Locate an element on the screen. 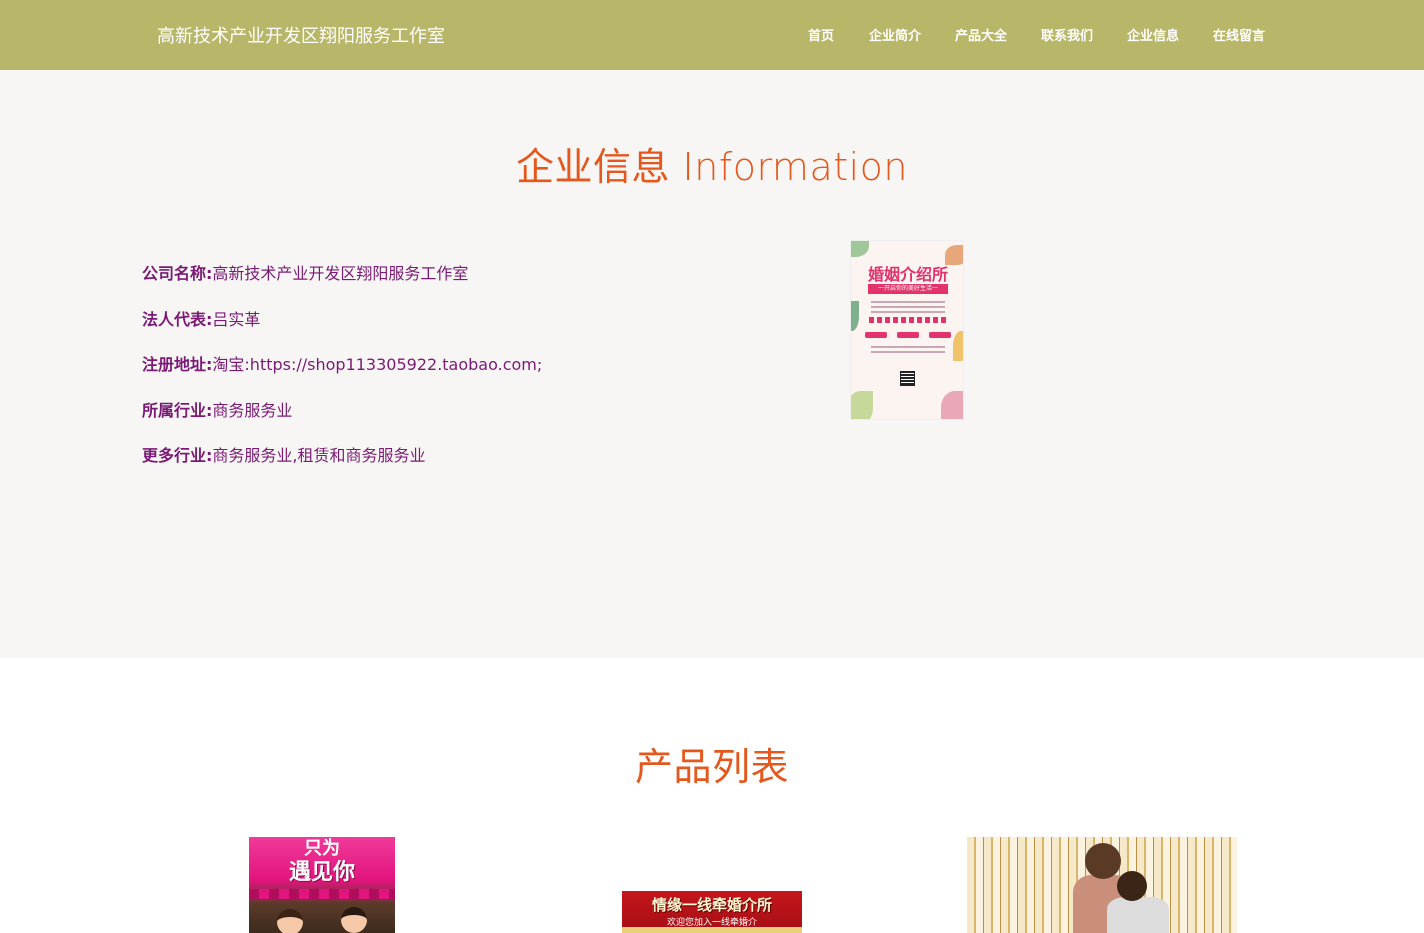  info-label: 更多行业: is located at coordinates (177, 455).